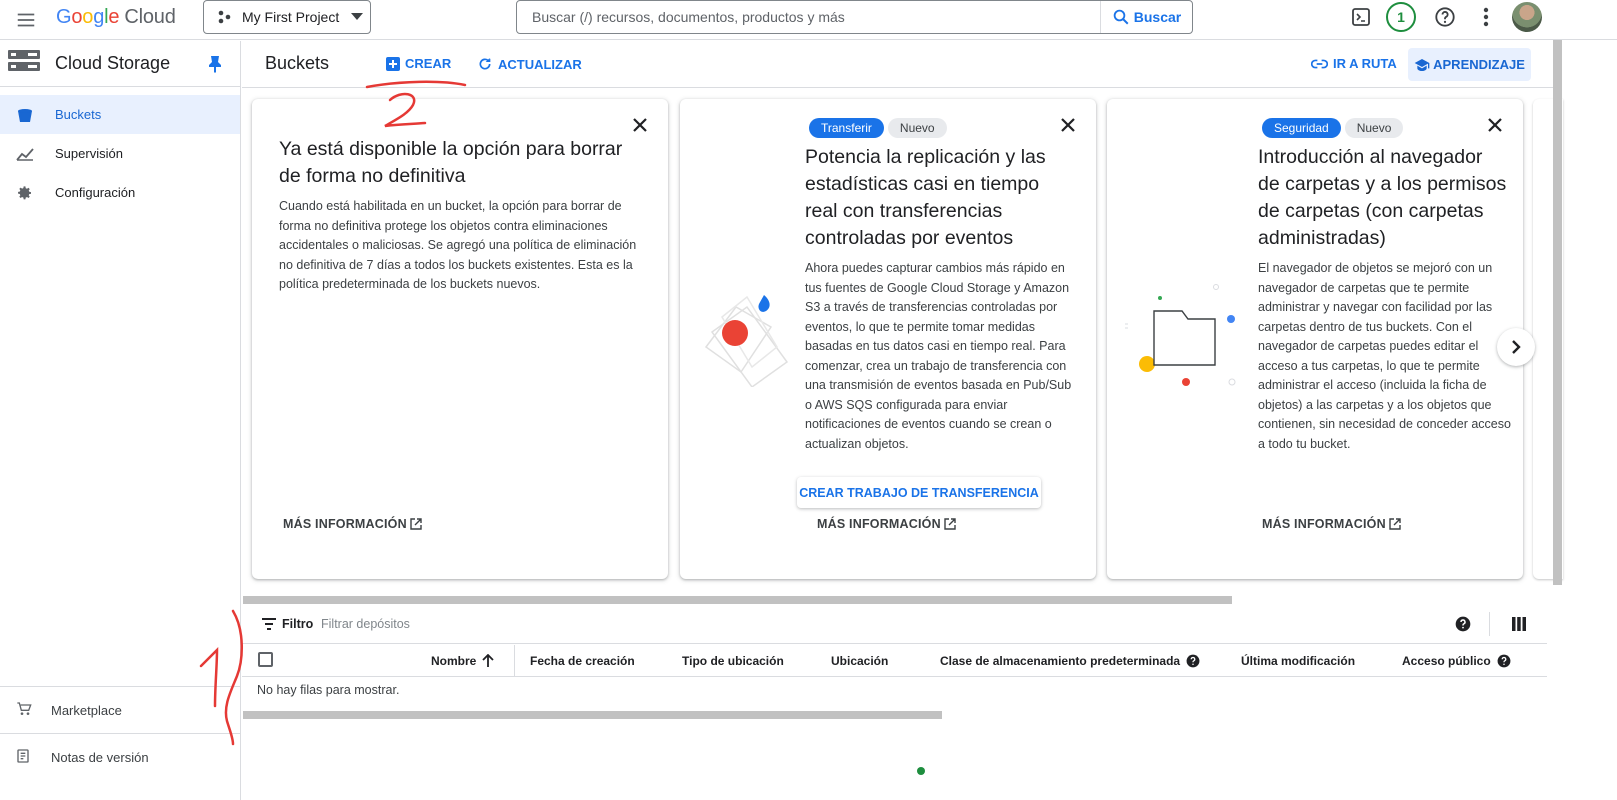 The image size is (1617, 800). I want to click on add-box-icon, so click(393, 63).